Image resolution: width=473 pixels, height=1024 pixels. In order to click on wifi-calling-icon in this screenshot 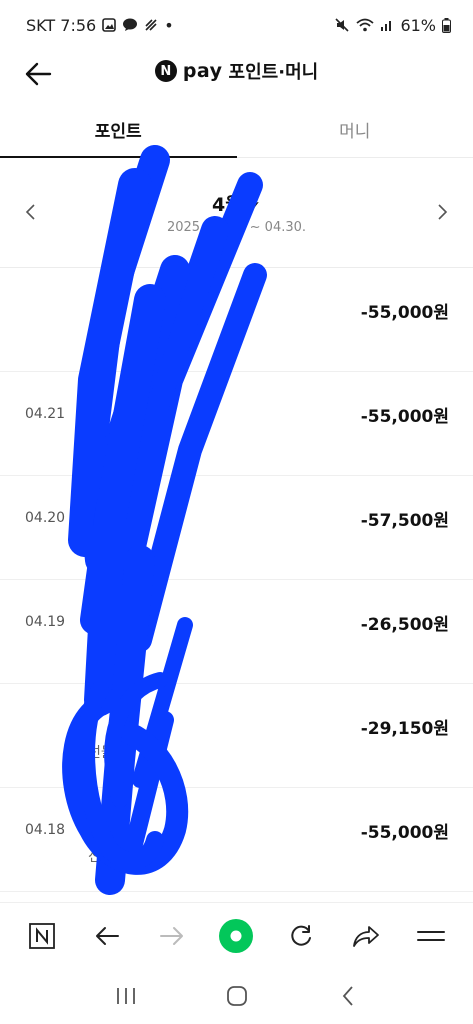, I will do `click(151, 25)`.